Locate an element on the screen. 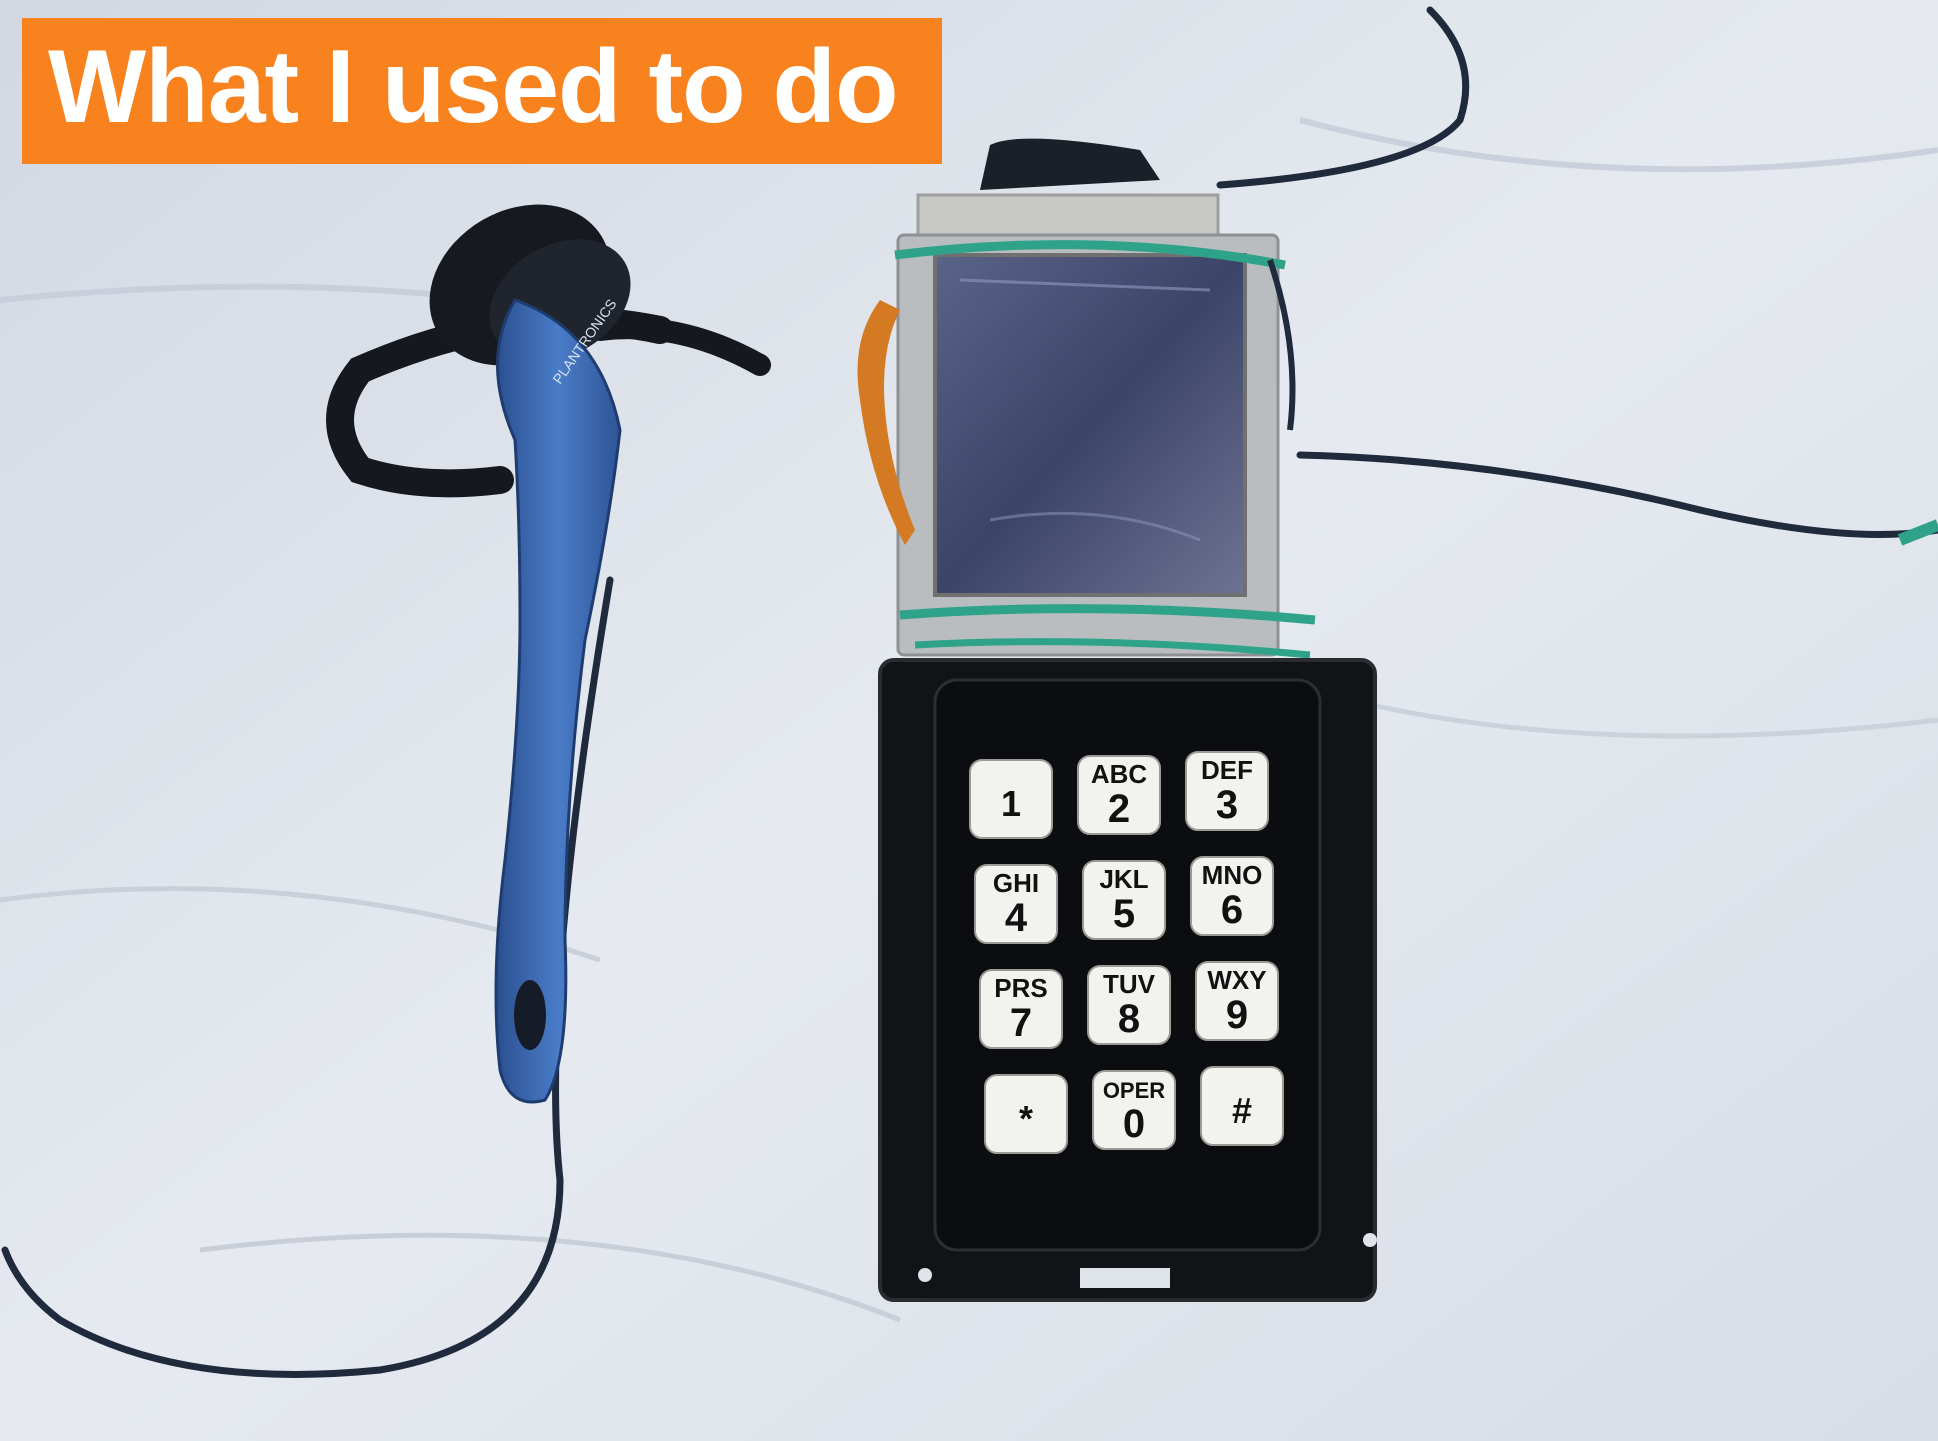 This screenshot has width=1938, height=1441. key-letters: OPER is located at coordinates (1134, 1090).